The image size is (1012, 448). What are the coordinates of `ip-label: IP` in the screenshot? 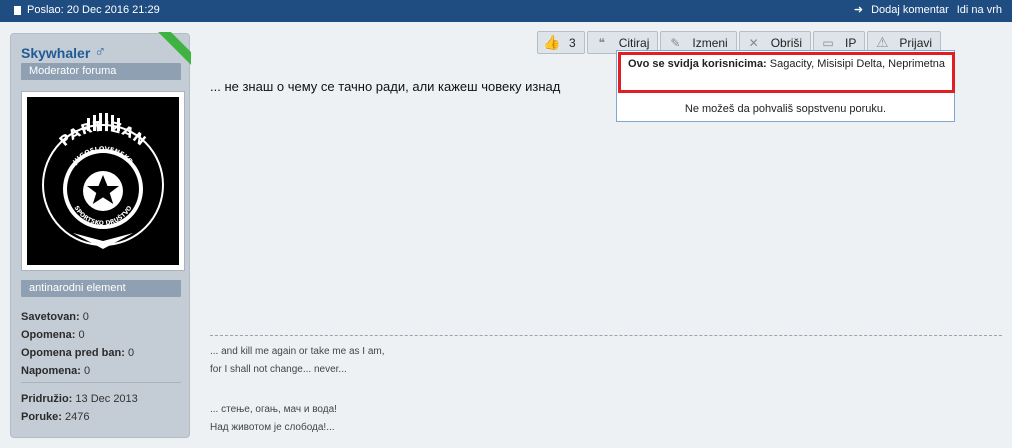 It's located at (851, 42).